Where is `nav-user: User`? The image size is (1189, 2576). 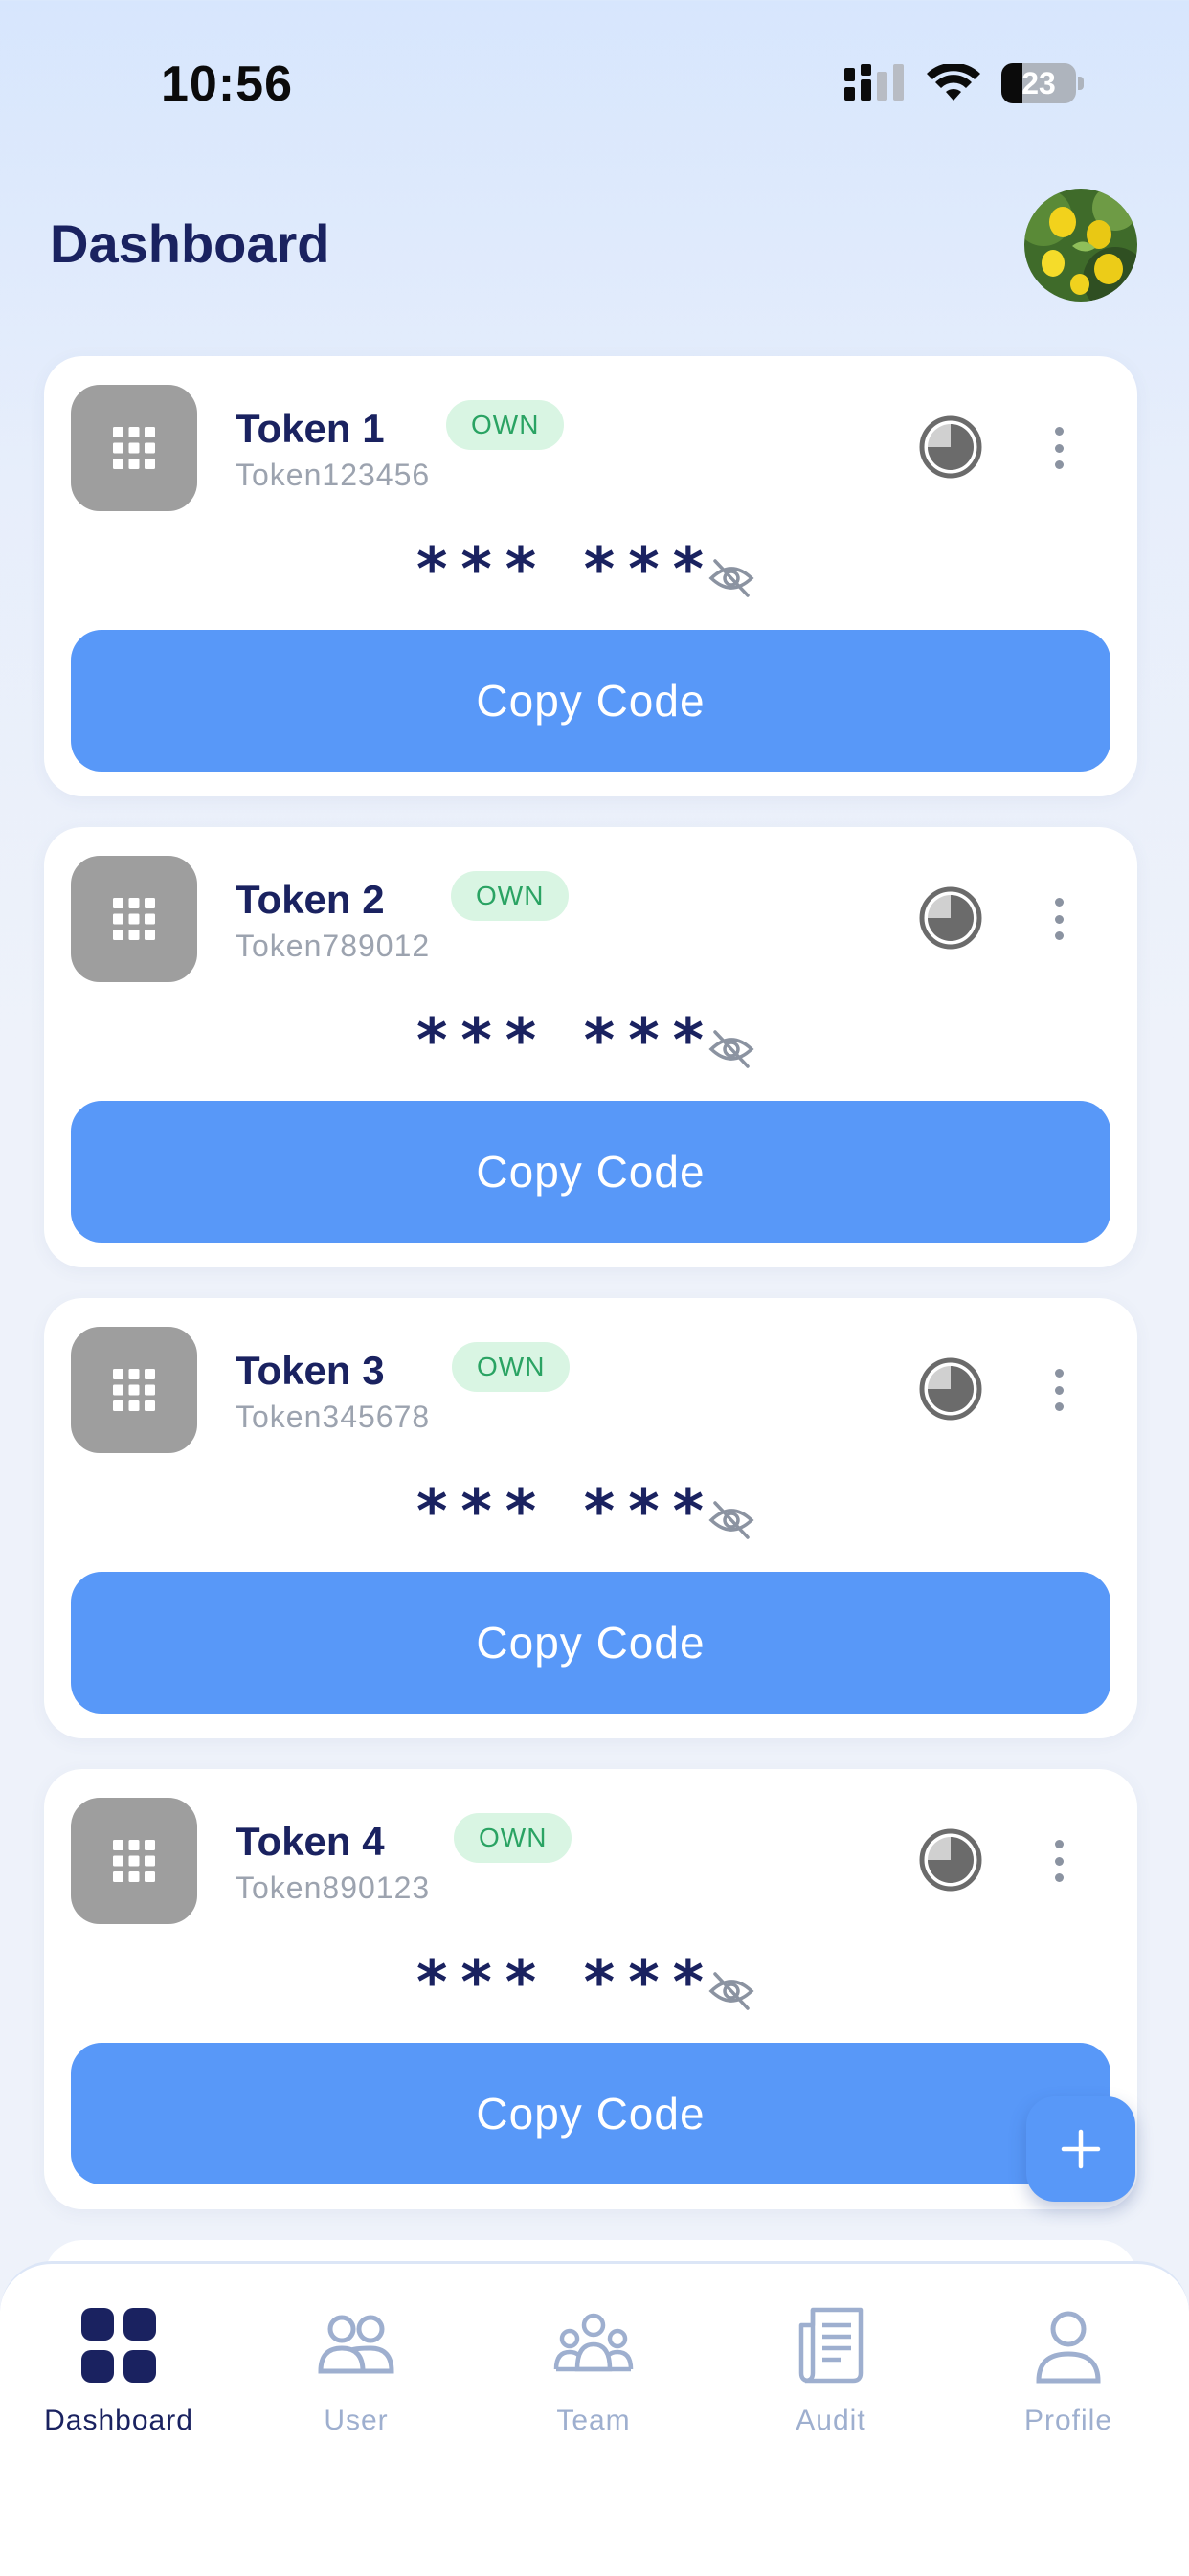 nav-user: User is located at coordinates (356, 2369).